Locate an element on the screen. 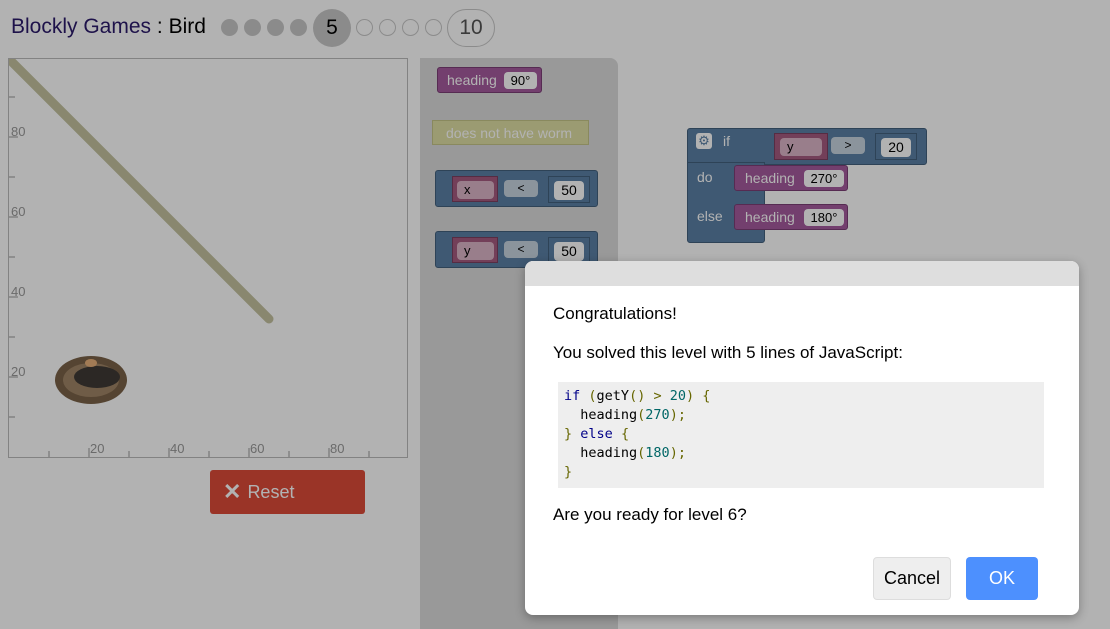  dialog-title: Congratulations! is located at coordinates (615, 313).